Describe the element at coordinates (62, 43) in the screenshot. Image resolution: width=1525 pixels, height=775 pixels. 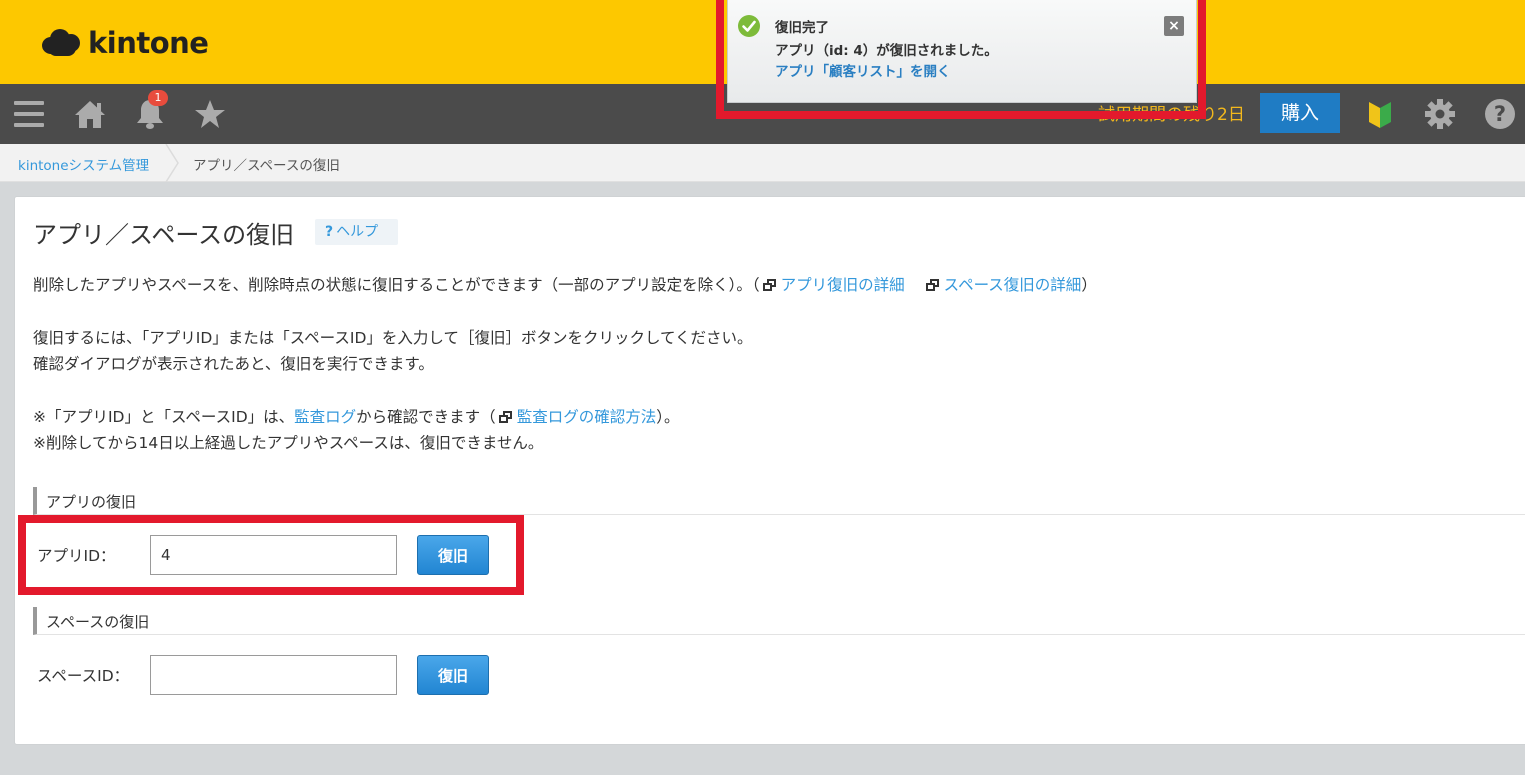
I see `cloud-logo-icon` at that location.